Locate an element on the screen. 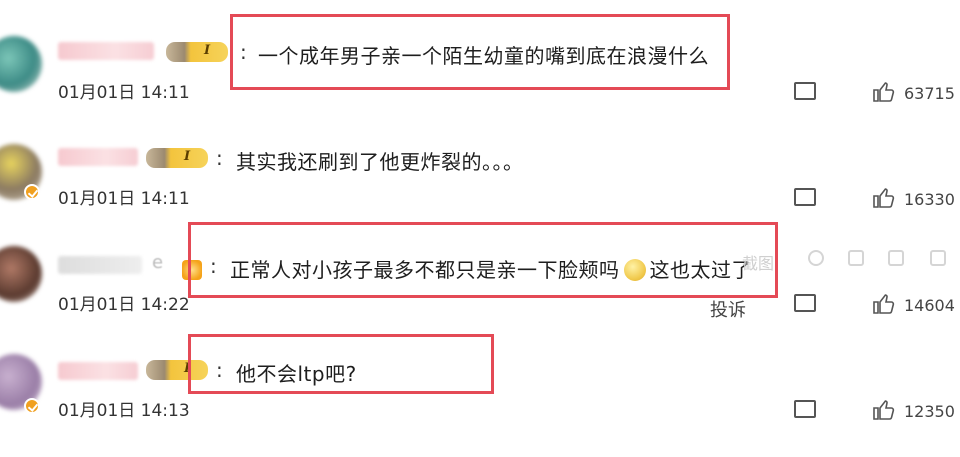 This screenshot has width=960, height=457. download-icon is located at coordinates (938, 258).